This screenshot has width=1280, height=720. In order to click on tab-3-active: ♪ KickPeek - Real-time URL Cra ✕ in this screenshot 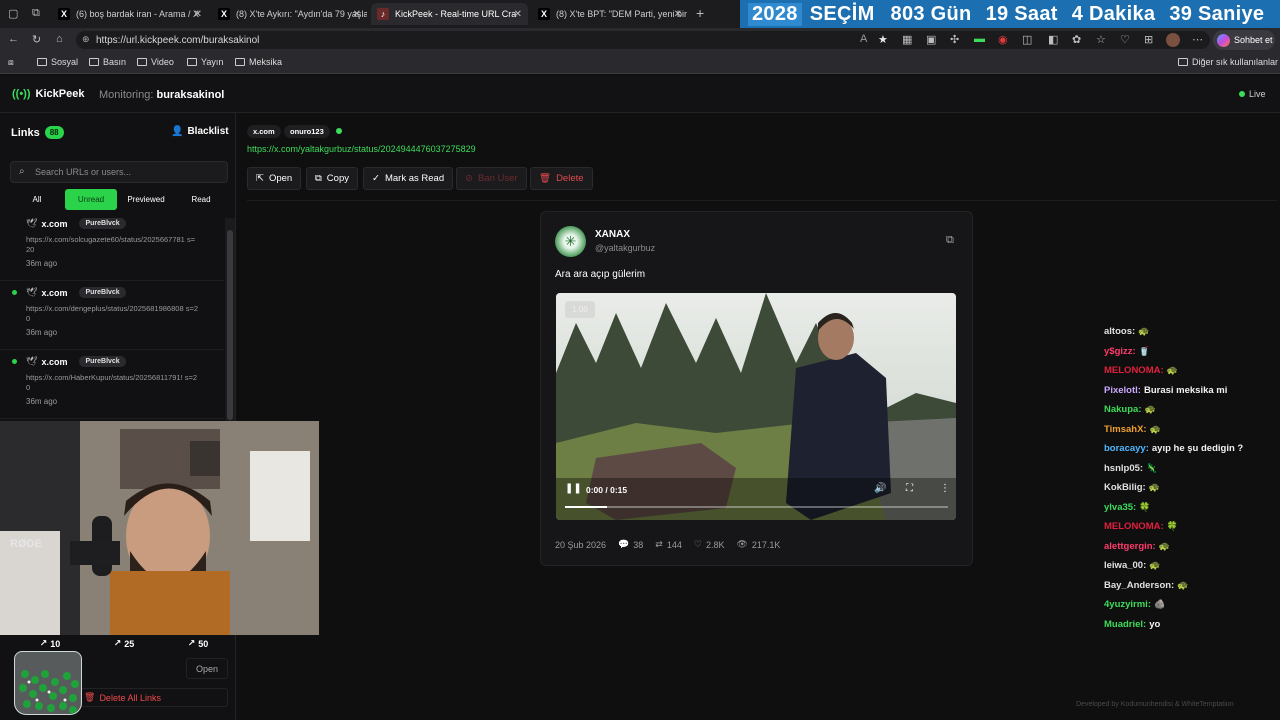, I will do `click(449, 14)`.